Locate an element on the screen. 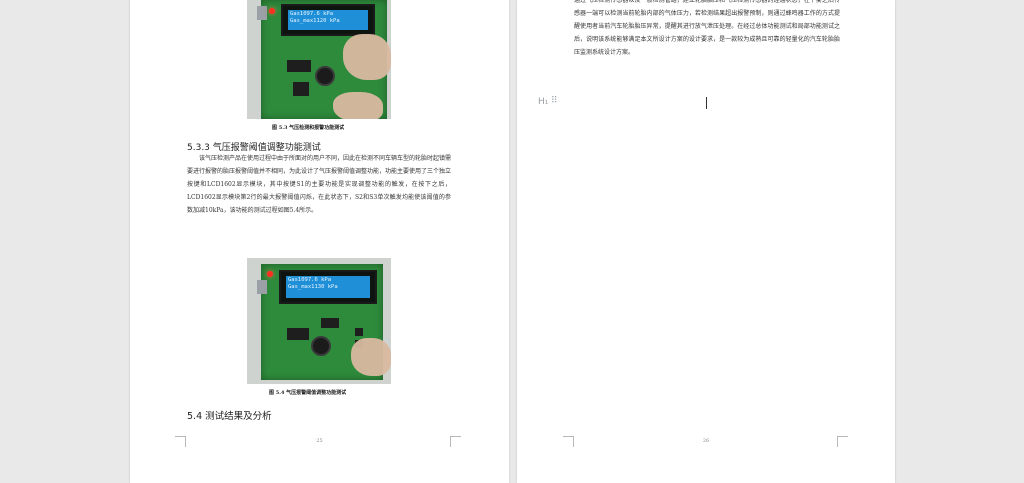 This screenshot has width=1024, height=483. drag-handle-icon: ⠿ is located at coordinates (554, 101).